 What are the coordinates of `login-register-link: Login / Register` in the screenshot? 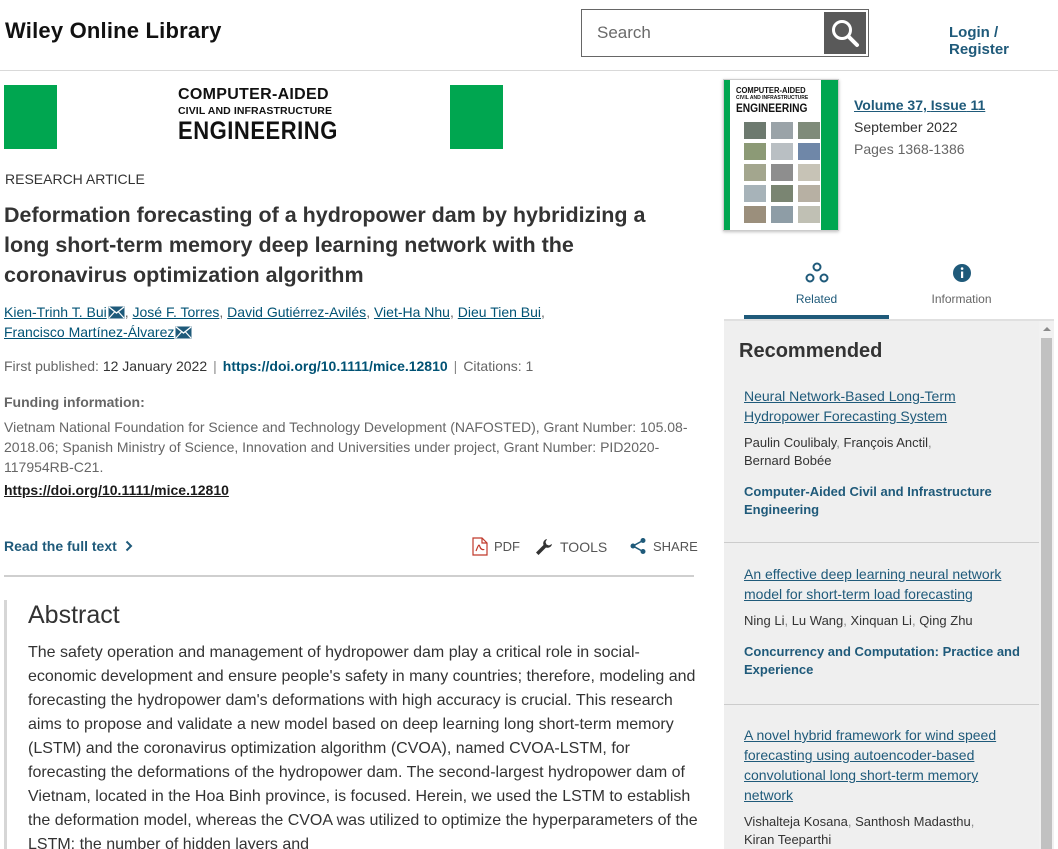 It's located at (1003, 41).